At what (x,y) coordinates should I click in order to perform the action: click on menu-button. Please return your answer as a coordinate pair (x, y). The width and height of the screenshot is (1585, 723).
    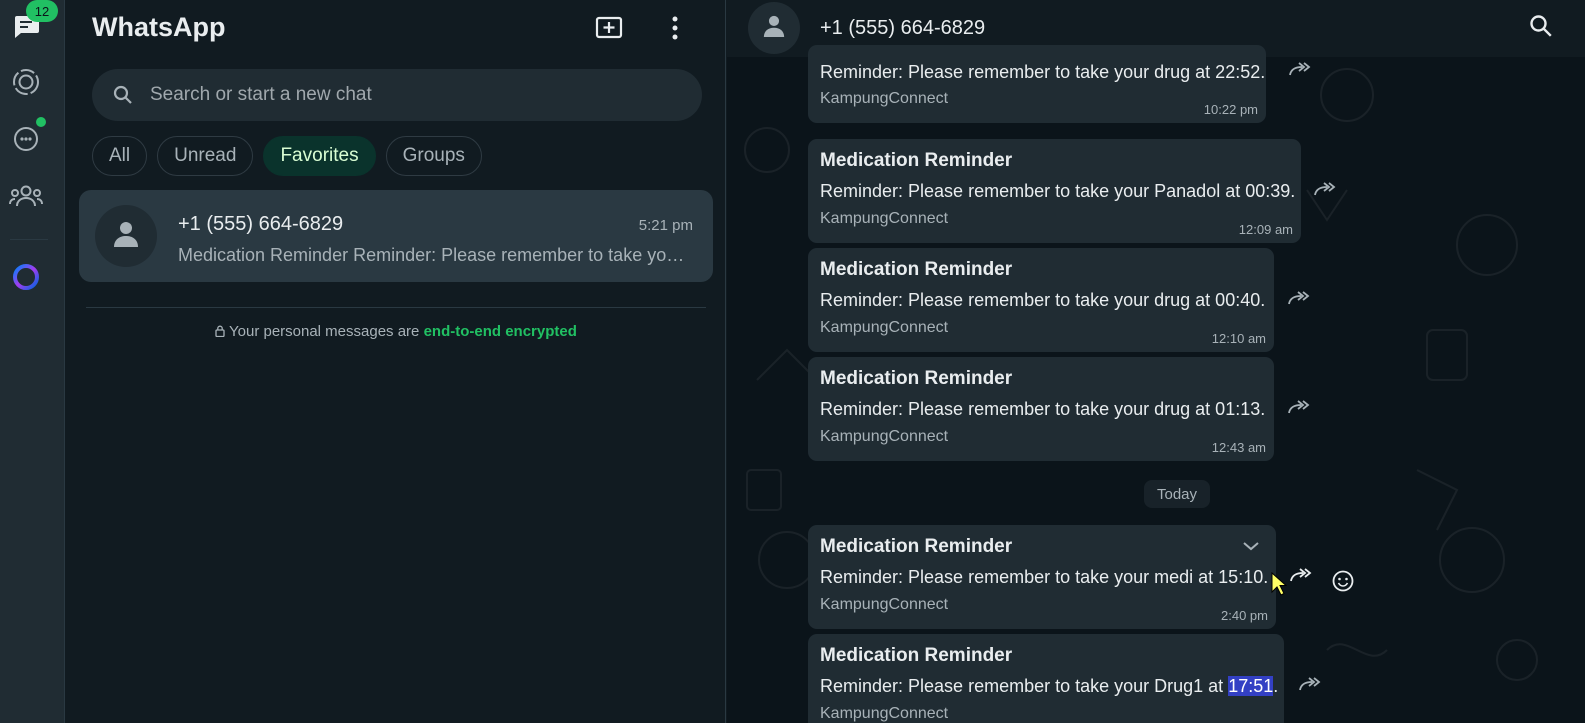
    Looking at the image, I should click on (675, 30).